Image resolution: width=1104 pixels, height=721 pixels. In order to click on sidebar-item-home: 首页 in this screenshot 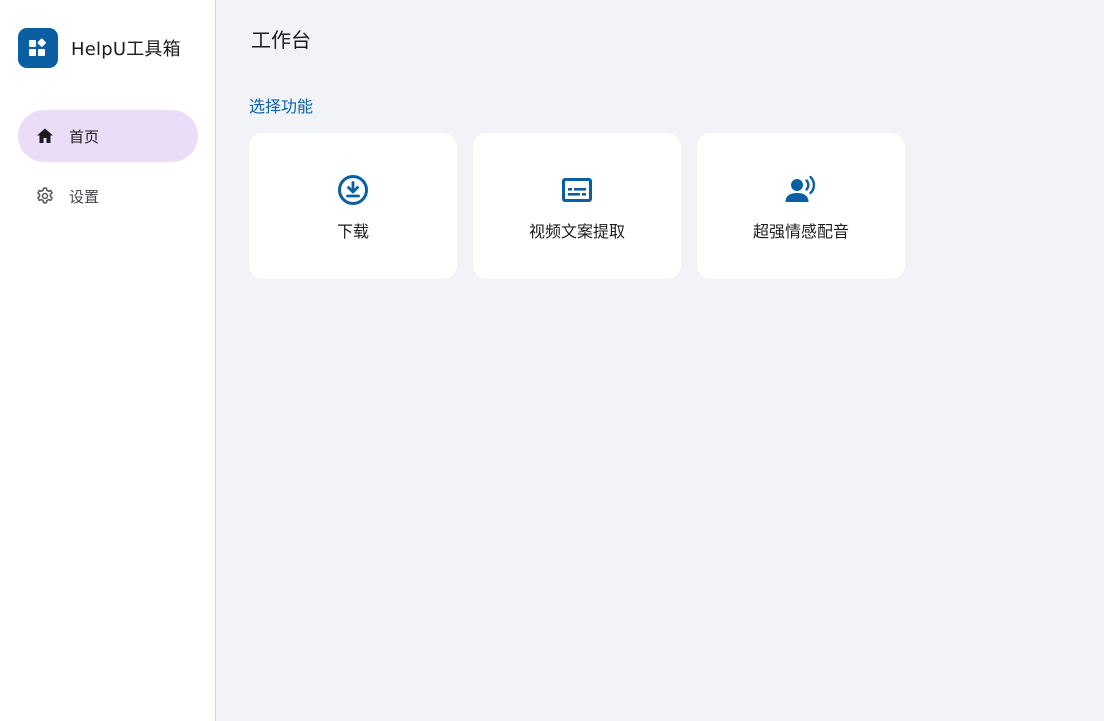, I will do `click(108, 136)`.